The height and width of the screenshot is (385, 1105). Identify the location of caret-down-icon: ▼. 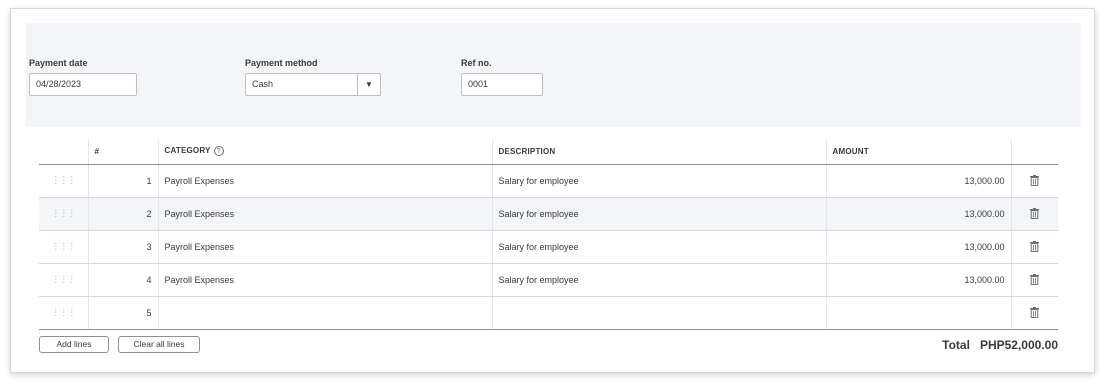
(368, 84).